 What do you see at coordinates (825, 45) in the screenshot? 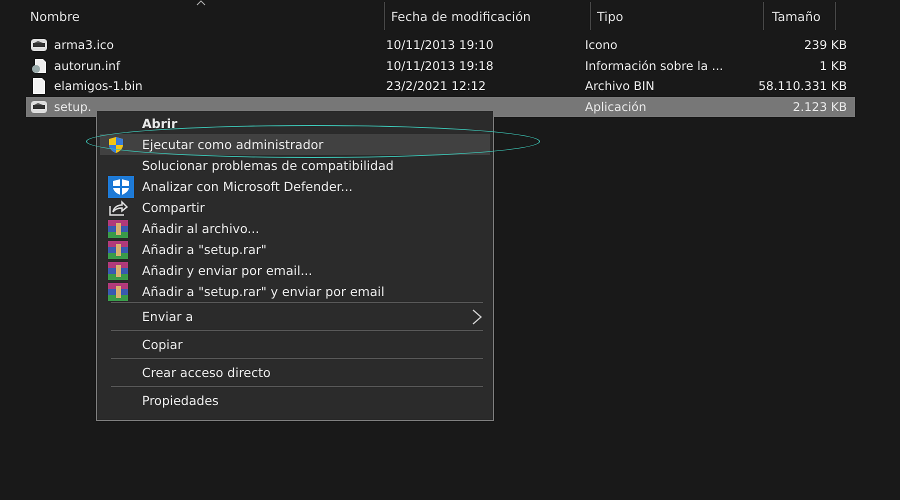
I see `file-size: 239 KB` at bounding box center [825, 45].